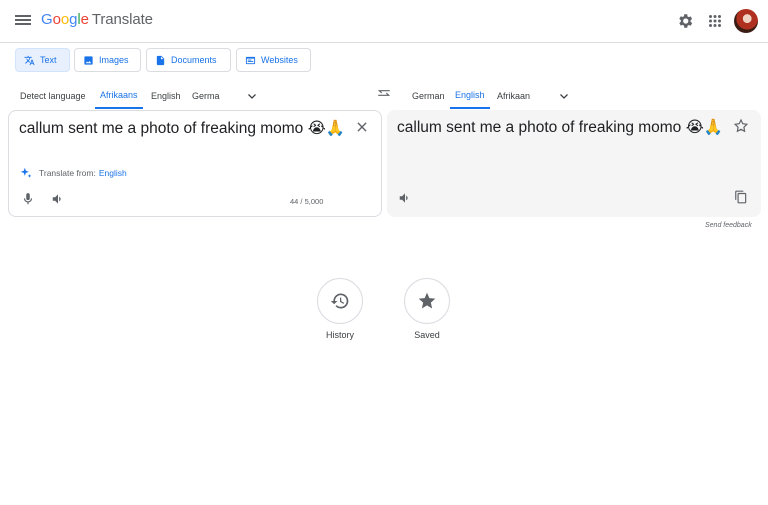  I want to click on google-translate-logo: Google Translate, so click(97, 19).